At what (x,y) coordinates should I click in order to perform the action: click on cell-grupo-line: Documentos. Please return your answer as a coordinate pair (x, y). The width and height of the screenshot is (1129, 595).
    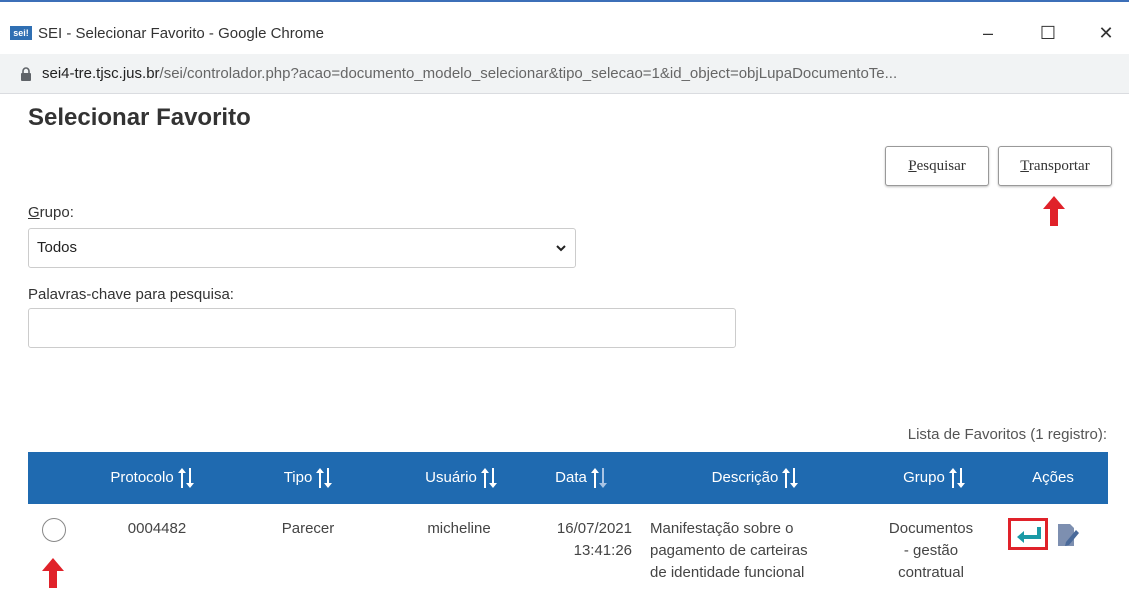
    Looking at the image, I should click on (931, 528).